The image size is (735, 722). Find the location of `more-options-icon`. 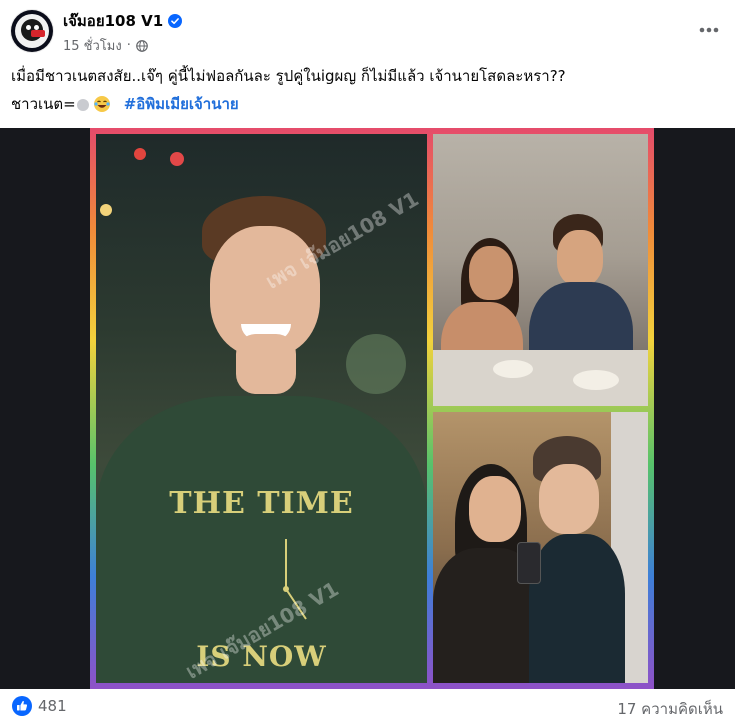

more-options-icon is located at coordinates (709, 30).